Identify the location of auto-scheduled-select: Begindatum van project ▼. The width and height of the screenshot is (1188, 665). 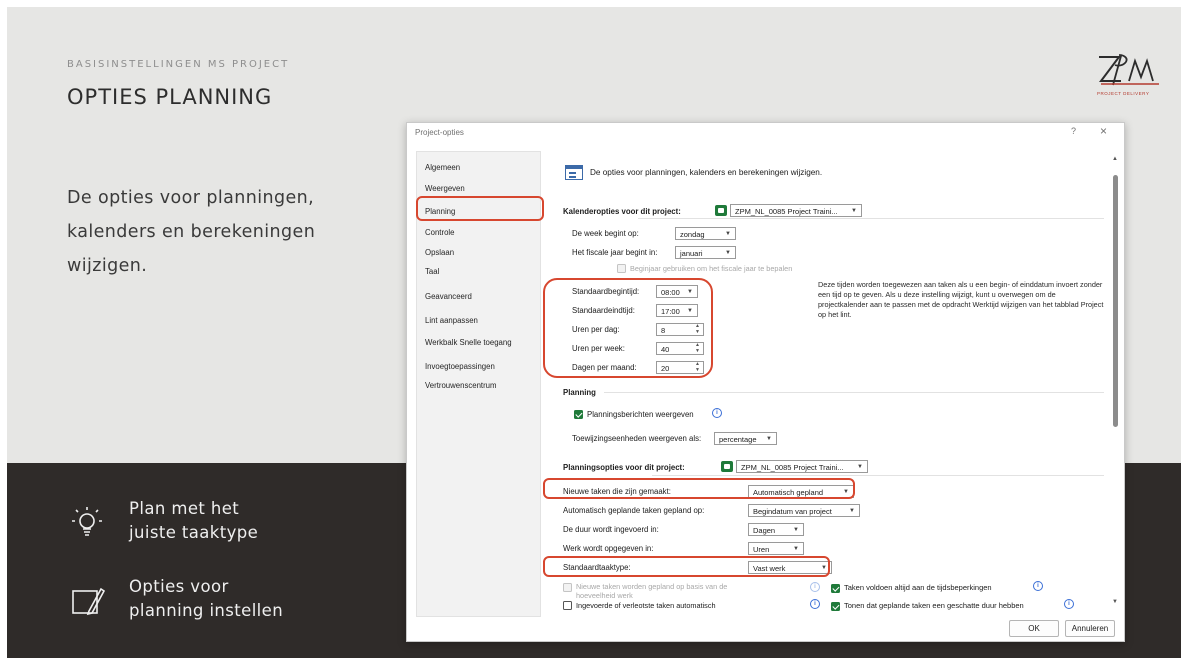
(804, 510).